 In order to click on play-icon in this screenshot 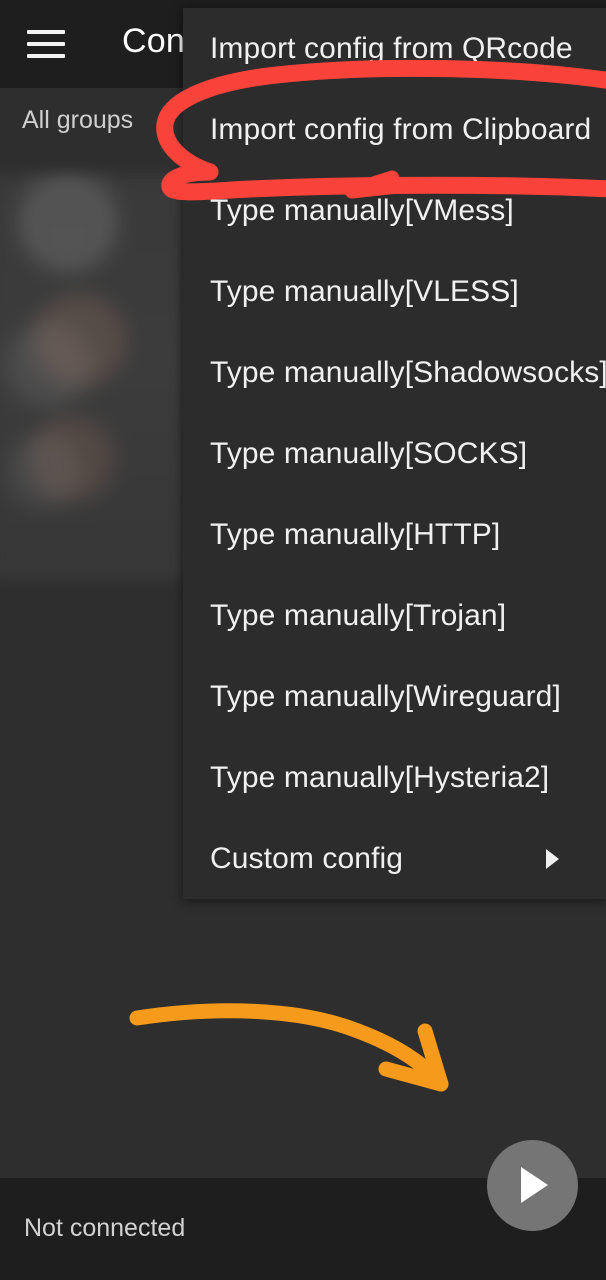, I will do `click(534, 1185)`.